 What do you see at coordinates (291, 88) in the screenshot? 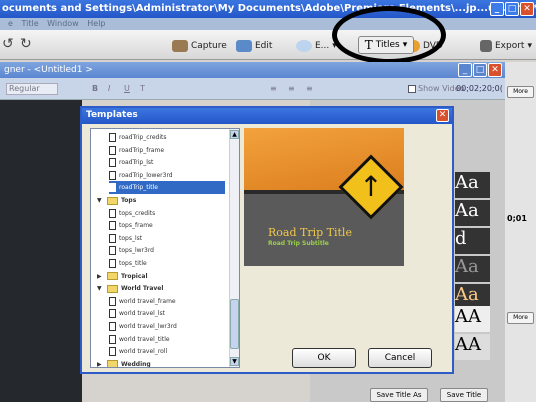
I see `align-center-icon: ≡` at bounding box center [291, 88].